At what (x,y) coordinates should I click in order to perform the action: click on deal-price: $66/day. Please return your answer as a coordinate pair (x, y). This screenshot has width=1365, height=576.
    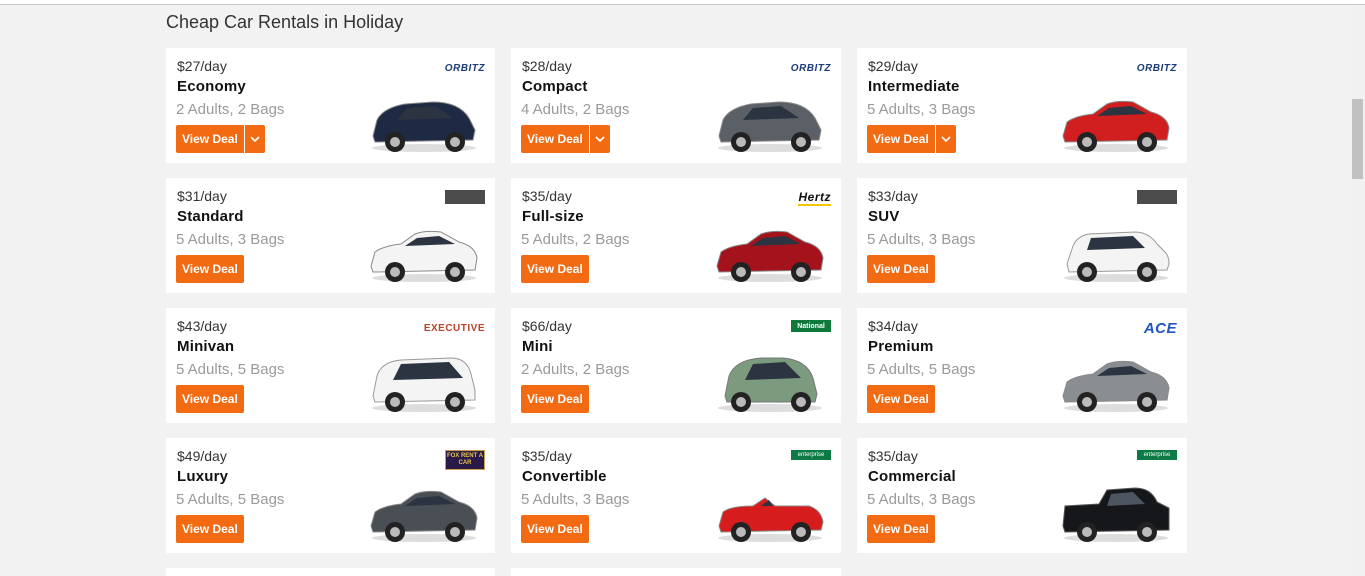
    Looking at the image, I should click on (547, 326).